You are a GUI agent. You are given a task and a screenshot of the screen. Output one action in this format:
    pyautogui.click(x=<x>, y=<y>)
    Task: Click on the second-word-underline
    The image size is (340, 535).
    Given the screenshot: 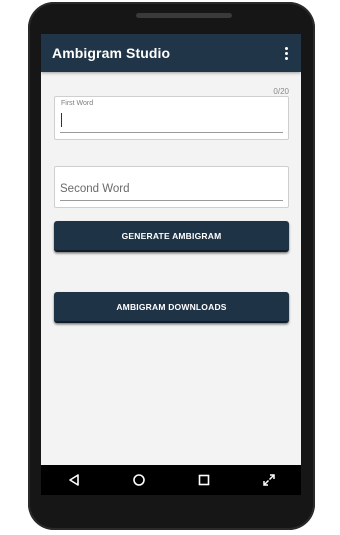 What is the action you would take?
    pyautogui.click(x=171, y=200)
    